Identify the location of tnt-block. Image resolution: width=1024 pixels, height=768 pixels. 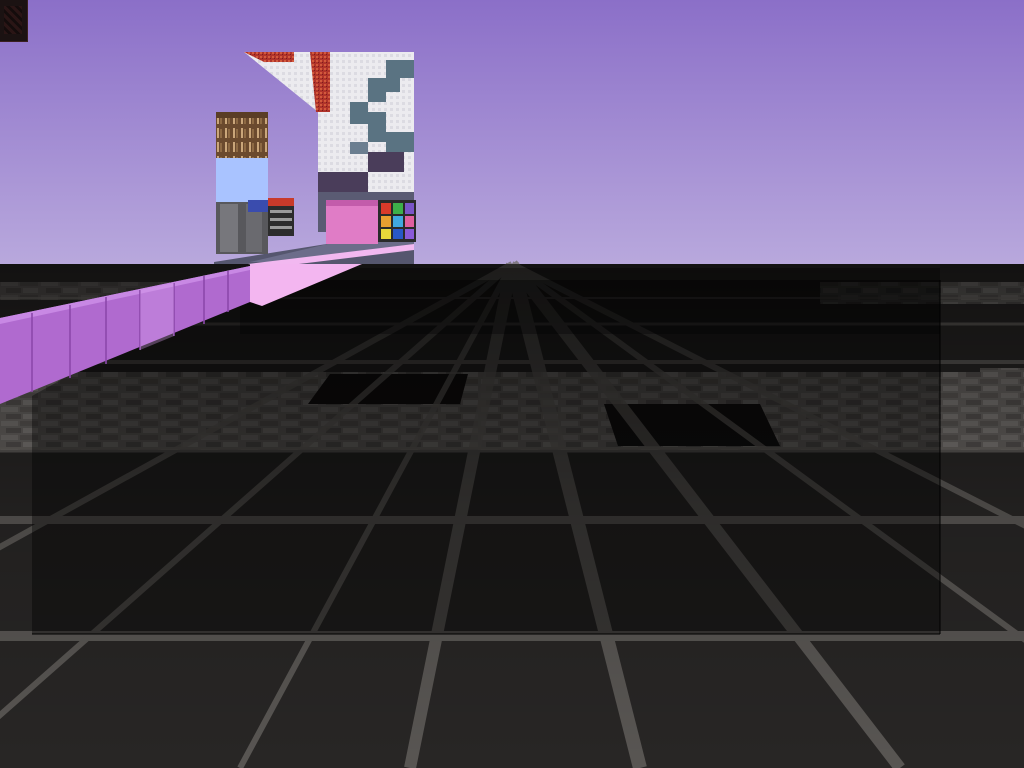
(281, 217).